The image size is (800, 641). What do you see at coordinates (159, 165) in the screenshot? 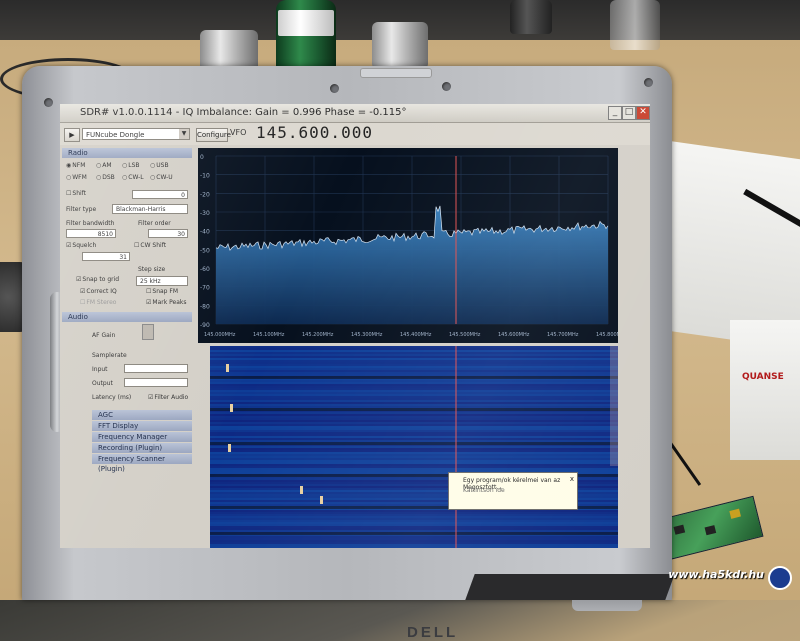
I see `mode-usb: USB` at bounding box center [159, 165].